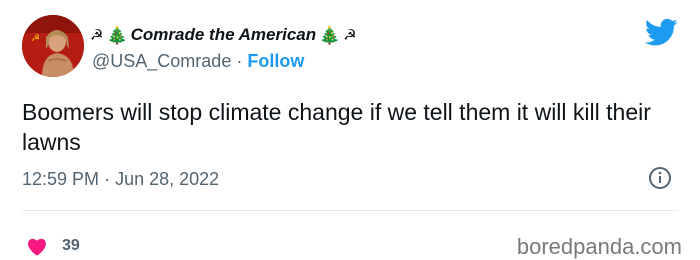 Image resolution: width=700 pixels, height=260 pixels. What do you see at coordinates (61, 179) in the screenshot?
I see `tweet-time: 12:59 PM` at bounding box center [61, 179].